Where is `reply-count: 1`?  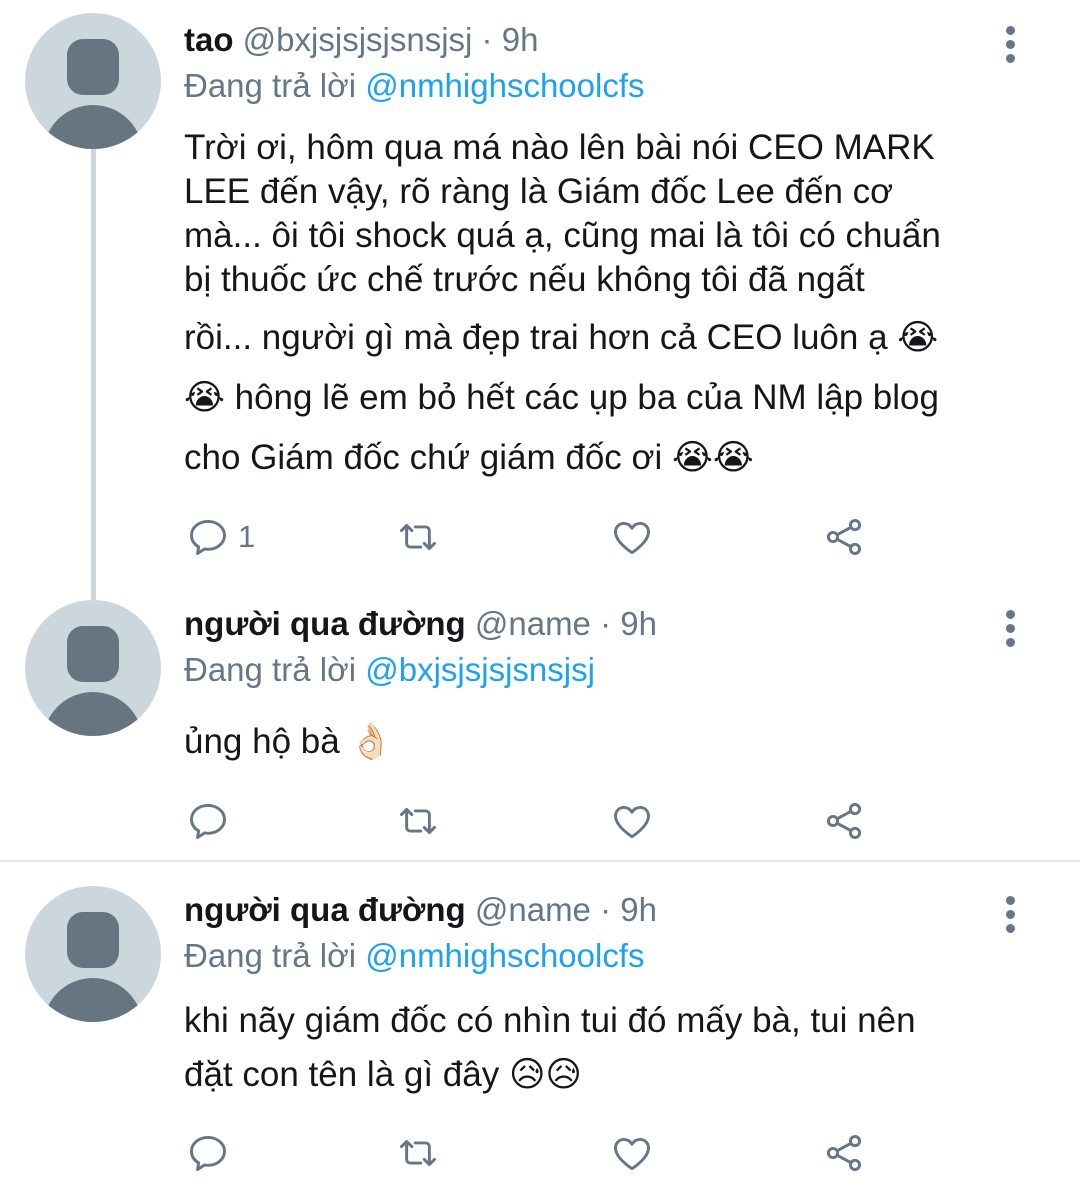
reply-count: 1 is located at coordinates (247, 536).